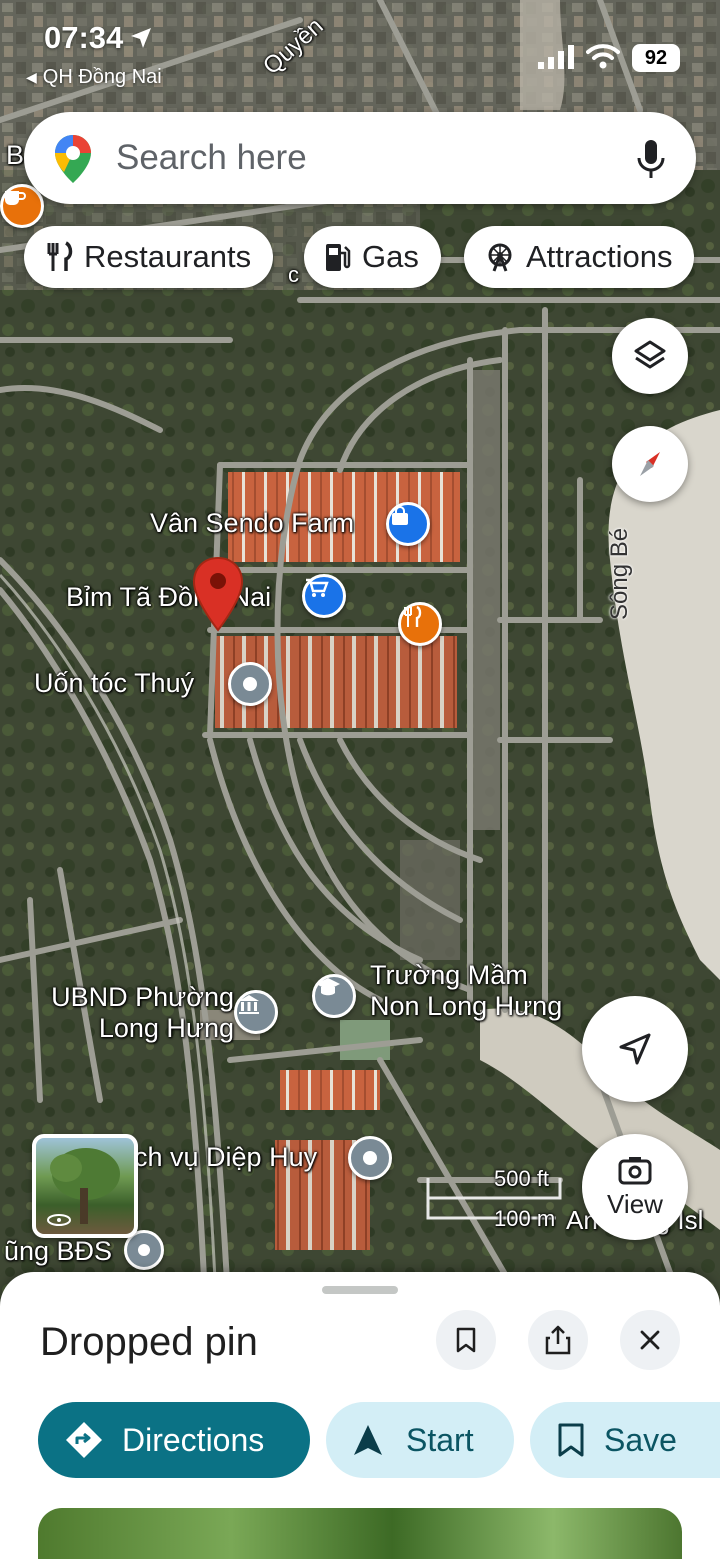 This screenshot has width=720, height=1559. I want to click on back-app-label: QH Đồng Nai, so click(102, 77).